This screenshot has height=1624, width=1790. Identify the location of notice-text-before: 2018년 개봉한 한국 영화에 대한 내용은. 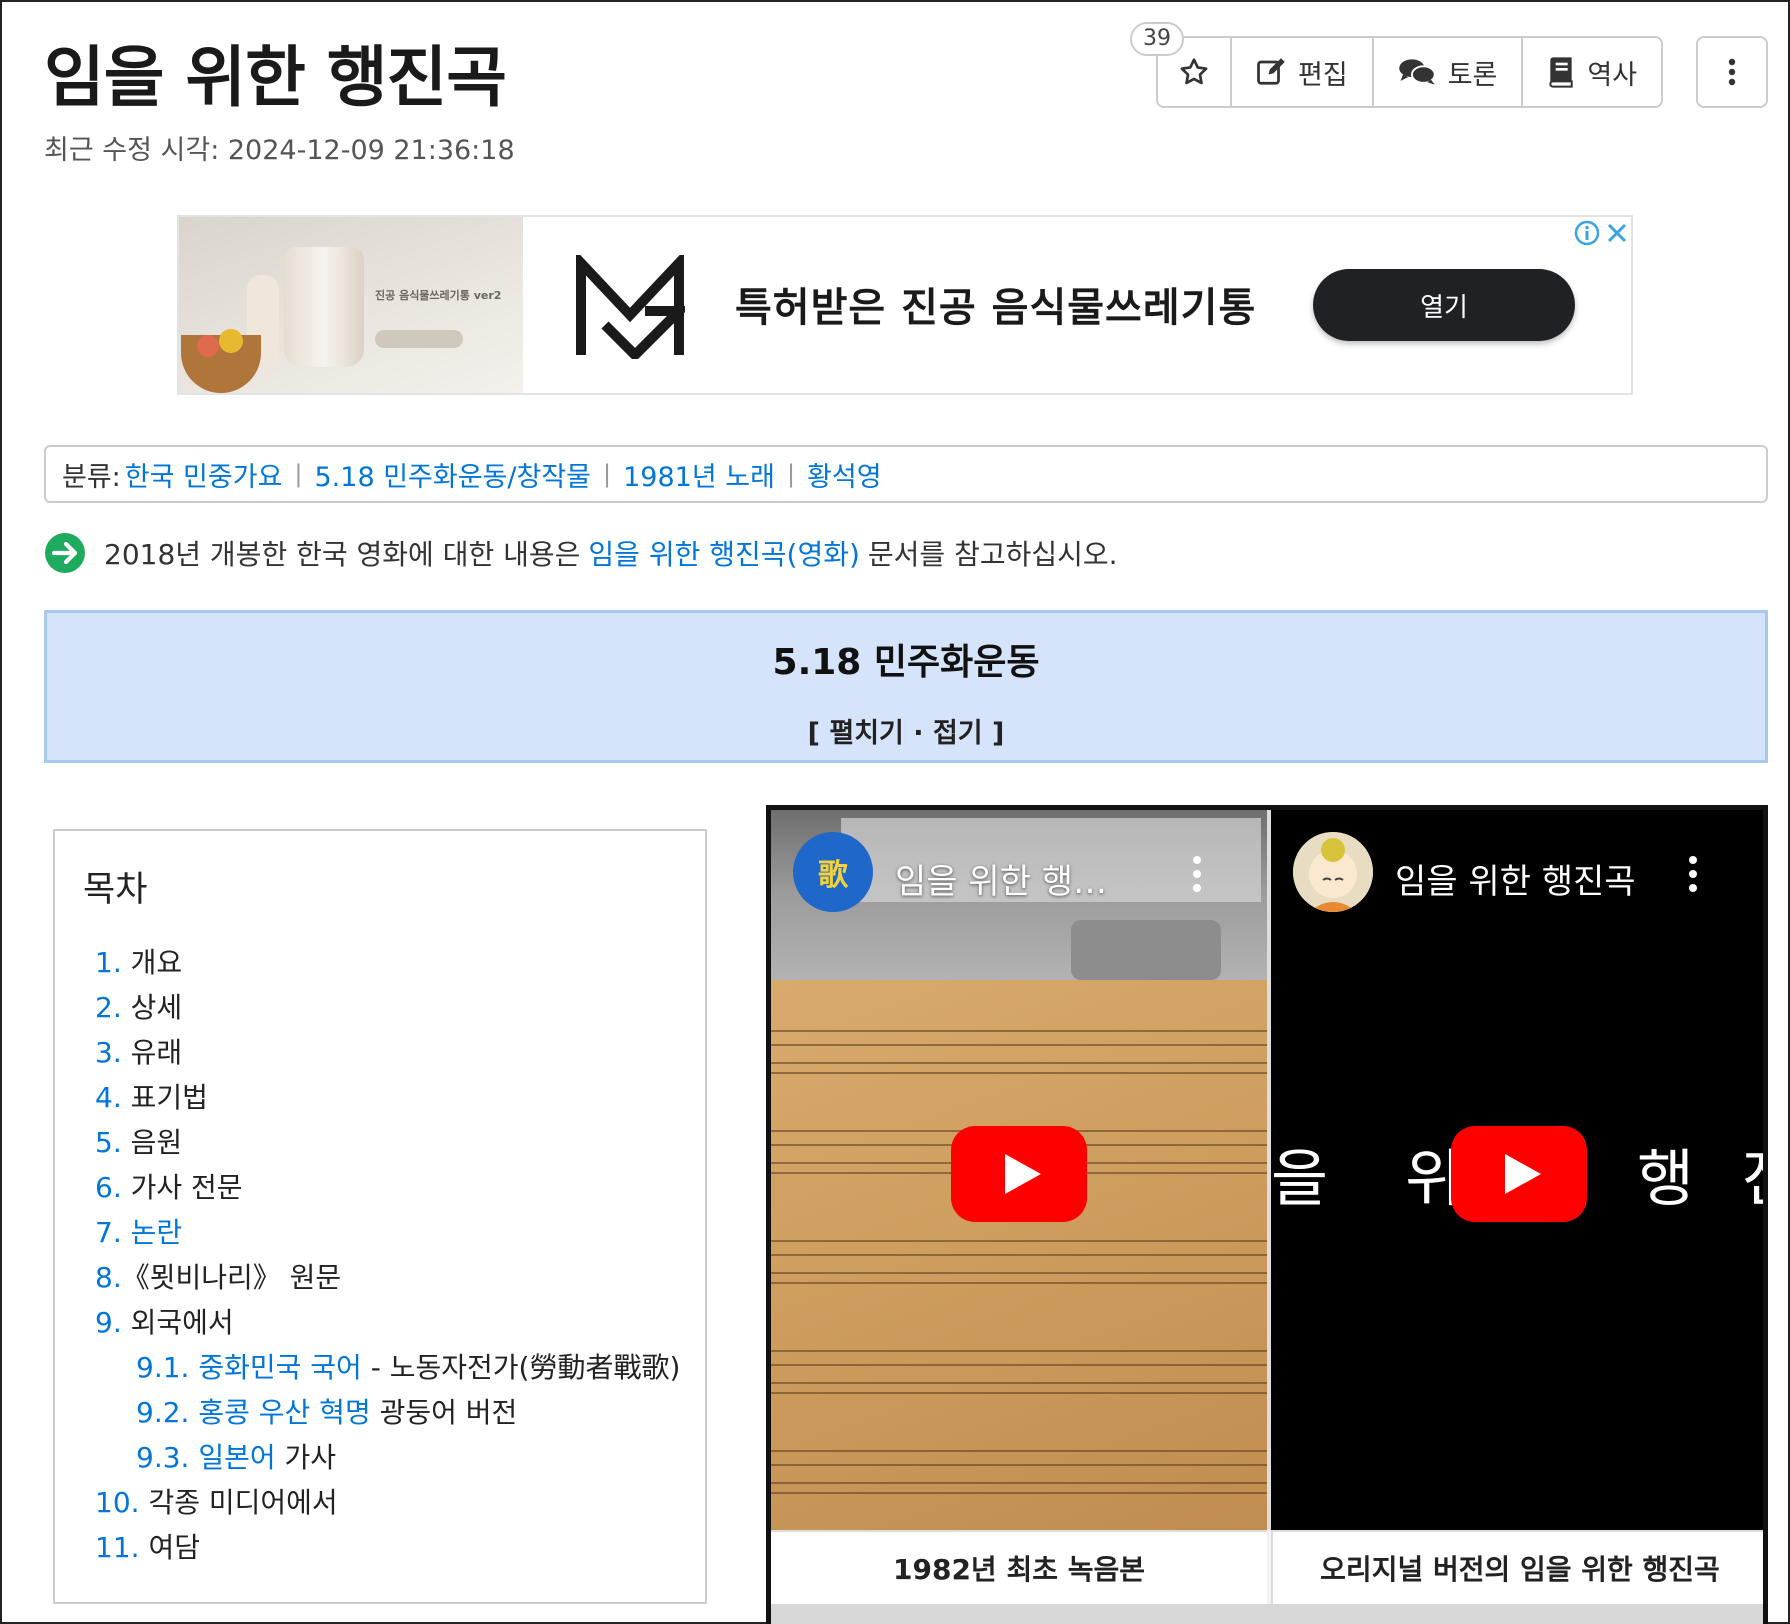
(342, 554).